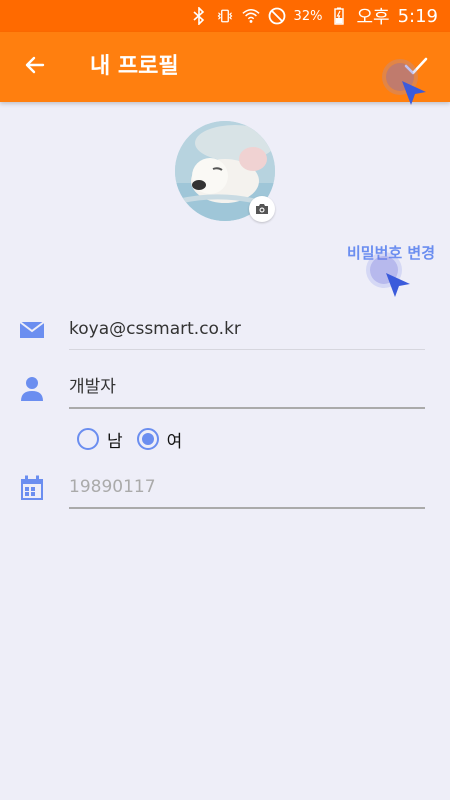  Describe the element at coordinates (417, 16) in the screenshot. I see `status-time: 5:19` at that location.